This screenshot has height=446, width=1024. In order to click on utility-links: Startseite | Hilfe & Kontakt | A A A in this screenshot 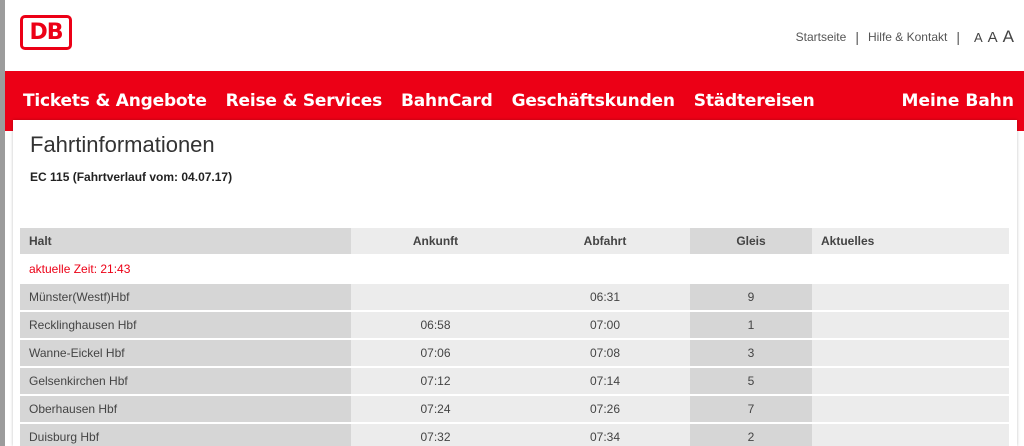, I will do `click(905, 37)`.